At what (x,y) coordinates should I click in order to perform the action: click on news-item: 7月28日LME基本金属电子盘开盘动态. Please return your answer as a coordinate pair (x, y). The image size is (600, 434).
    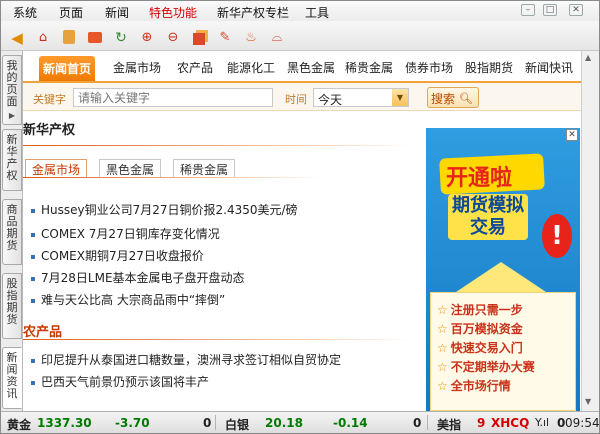
    Looking at the image, I should click on (138, 277).